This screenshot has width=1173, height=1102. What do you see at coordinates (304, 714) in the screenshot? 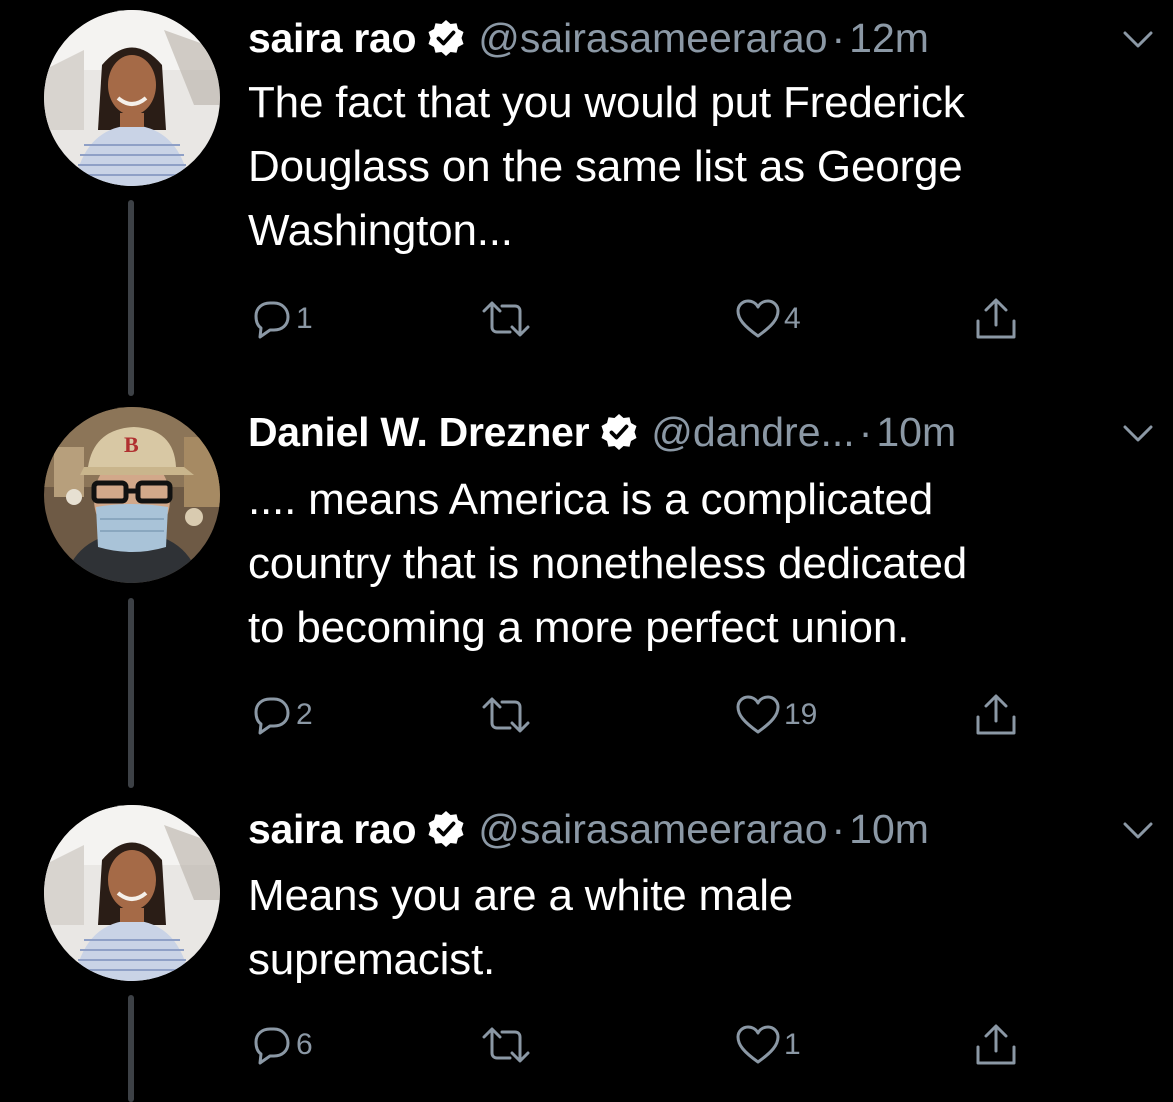
I see `reply-count: 2` at bounding box center [304, 714].